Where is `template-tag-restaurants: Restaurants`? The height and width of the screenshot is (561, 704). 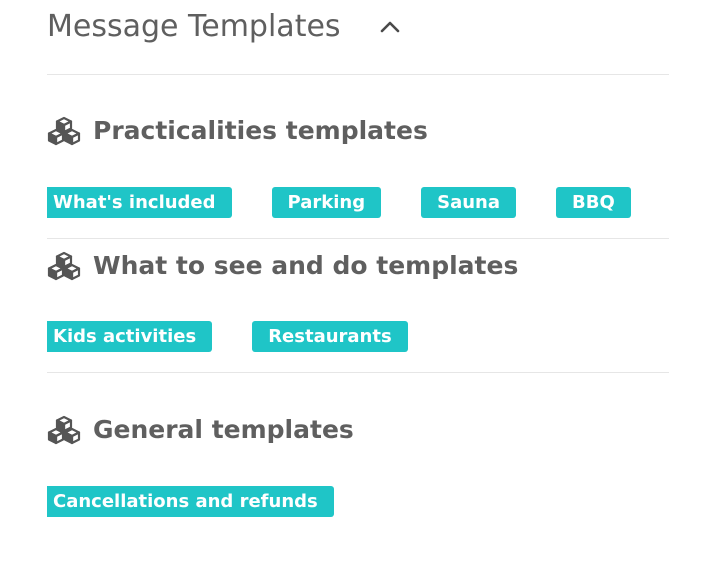
template-tag-restaurants: Restaurants is located at coordinates (330, 336).